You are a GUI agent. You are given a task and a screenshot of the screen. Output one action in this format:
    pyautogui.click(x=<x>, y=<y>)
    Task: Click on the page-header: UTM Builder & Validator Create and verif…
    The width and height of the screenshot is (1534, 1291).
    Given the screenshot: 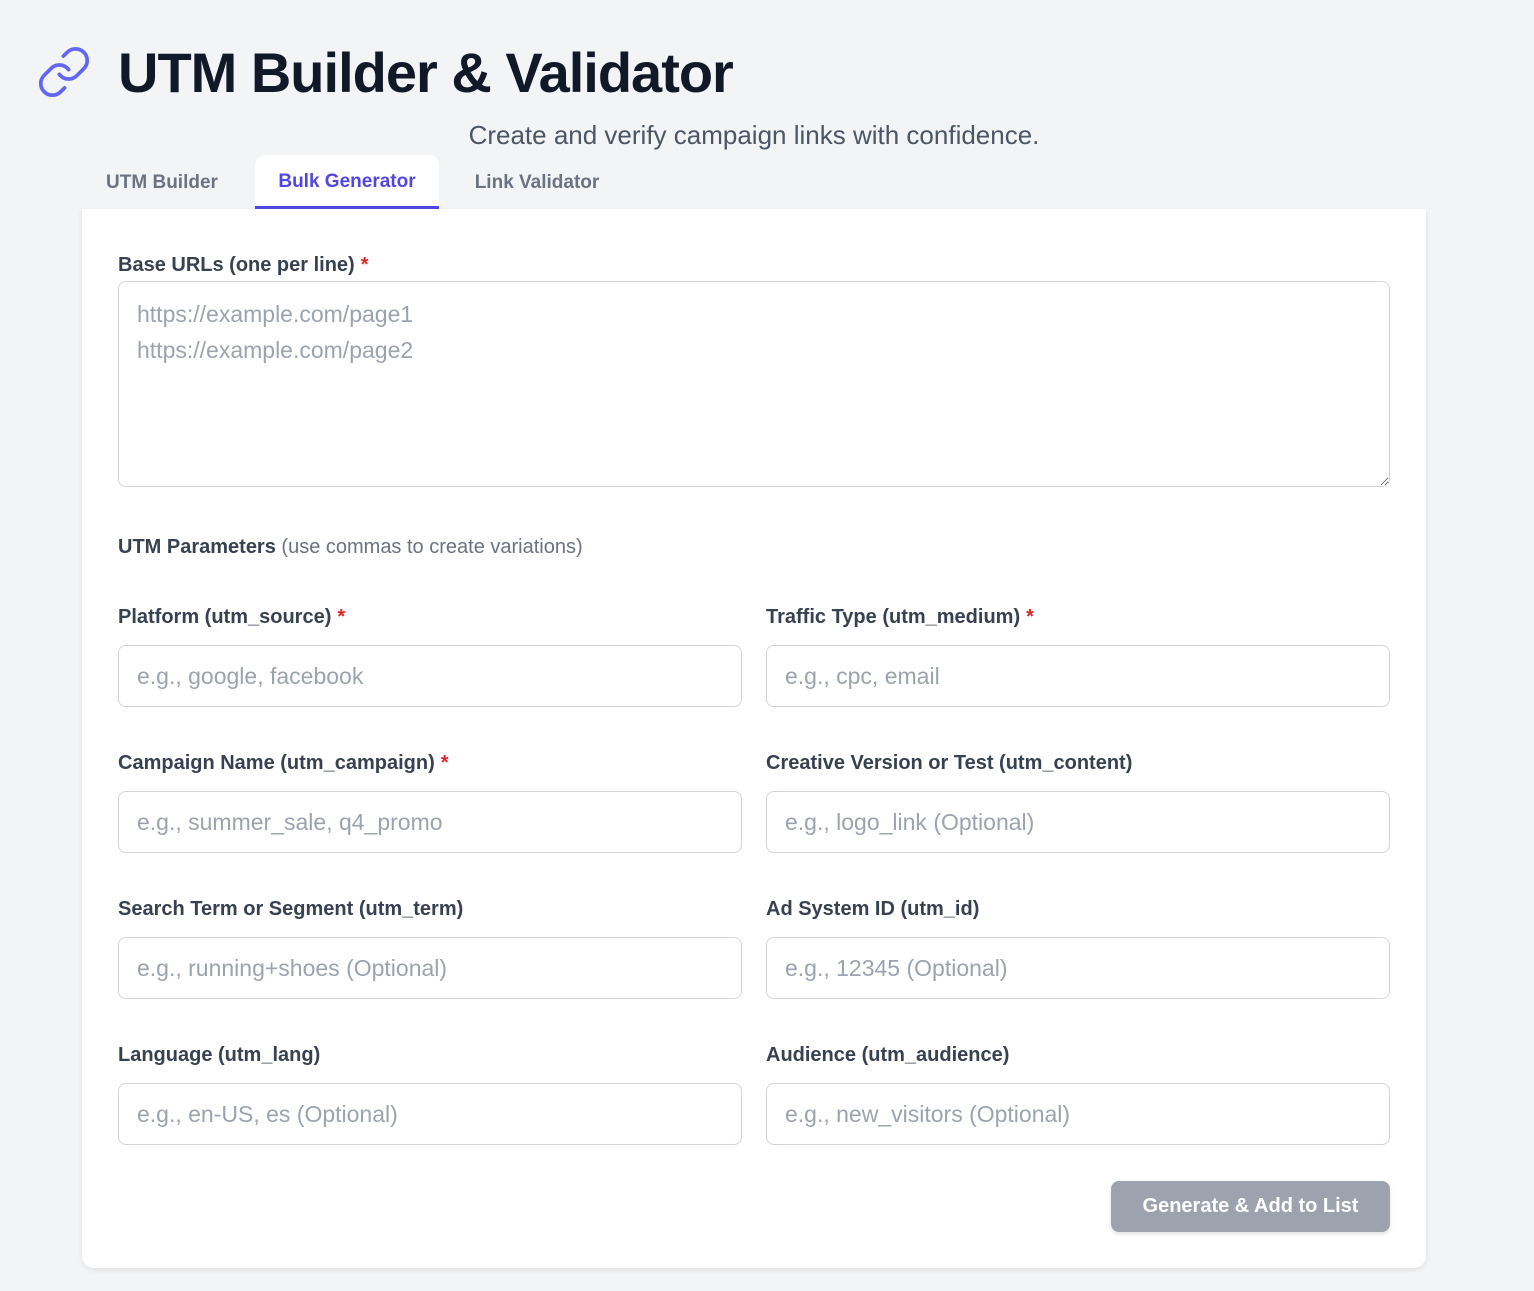 What is the action you would take?
    pyautogui.click(x=767, y=80)
    